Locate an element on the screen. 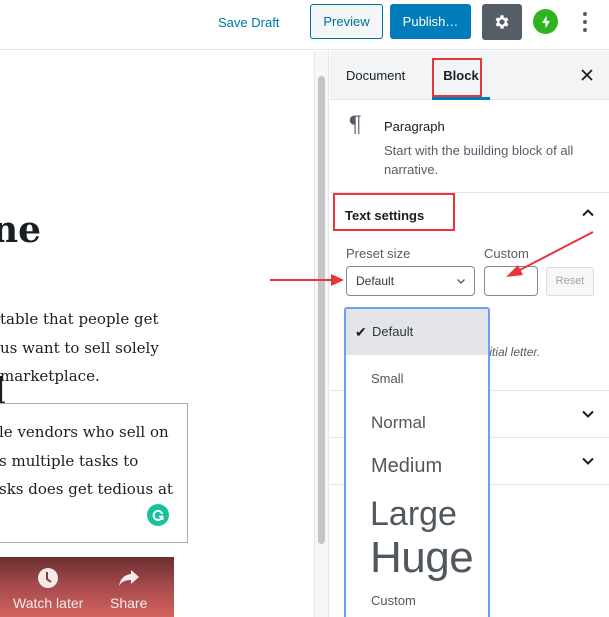 This screenshot has height=617, width=609. dropdown-option-default: ✔ Default is located at coordinates (417, 332).